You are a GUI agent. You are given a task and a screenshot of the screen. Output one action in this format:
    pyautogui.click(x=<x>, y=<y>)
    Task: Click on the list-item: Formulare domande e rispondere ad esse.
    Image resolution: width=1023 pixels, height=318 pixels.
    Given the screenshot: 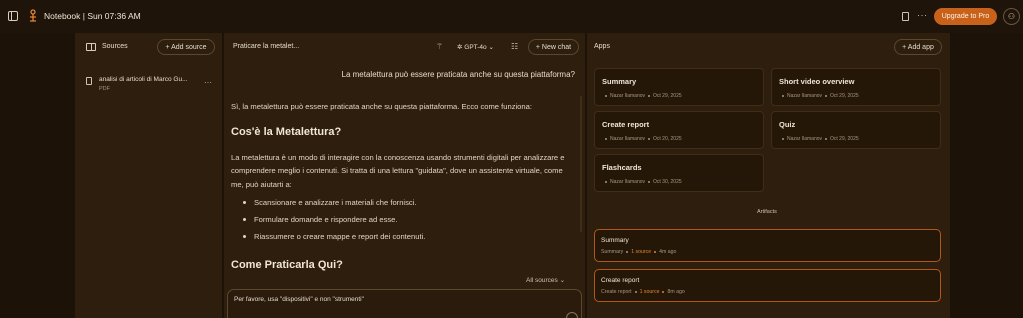 What is the action you would take?
    pyautogui.click(x=334, y=221)
    